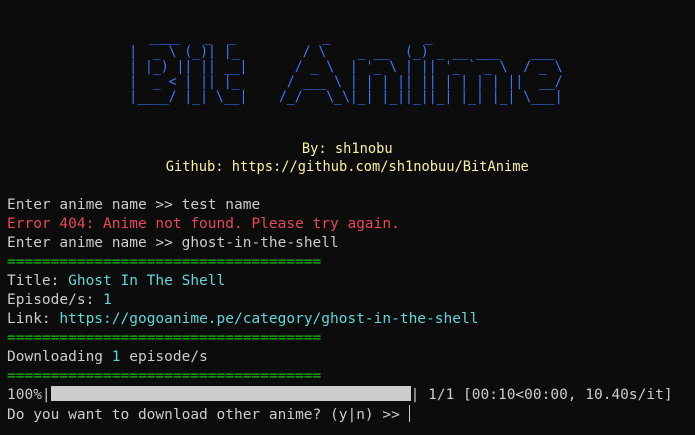  I want to click on episodes-label: Episode/s:, so click(55, 300).